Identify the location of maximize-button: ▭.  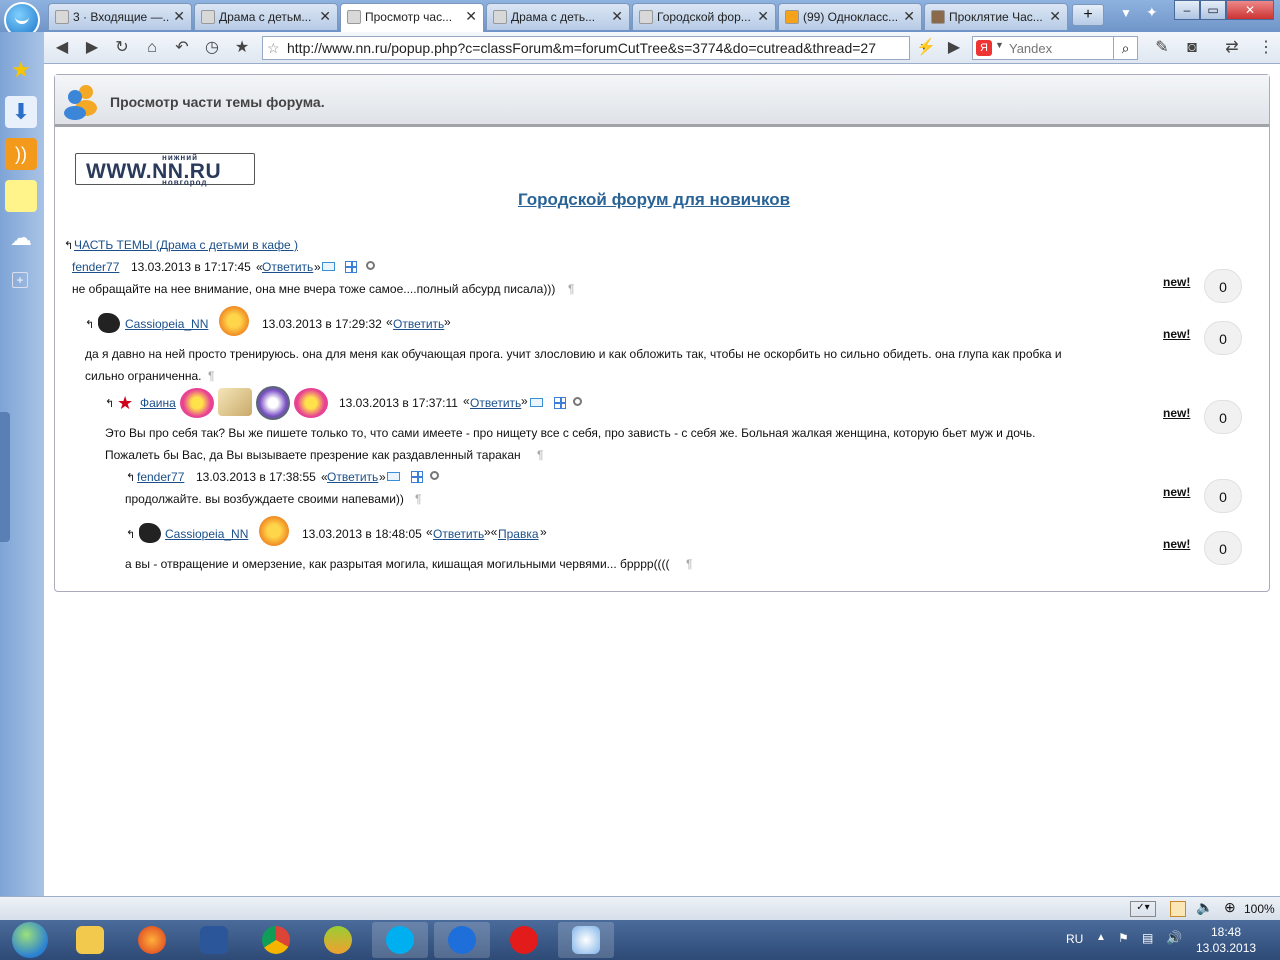
(1213, 10).